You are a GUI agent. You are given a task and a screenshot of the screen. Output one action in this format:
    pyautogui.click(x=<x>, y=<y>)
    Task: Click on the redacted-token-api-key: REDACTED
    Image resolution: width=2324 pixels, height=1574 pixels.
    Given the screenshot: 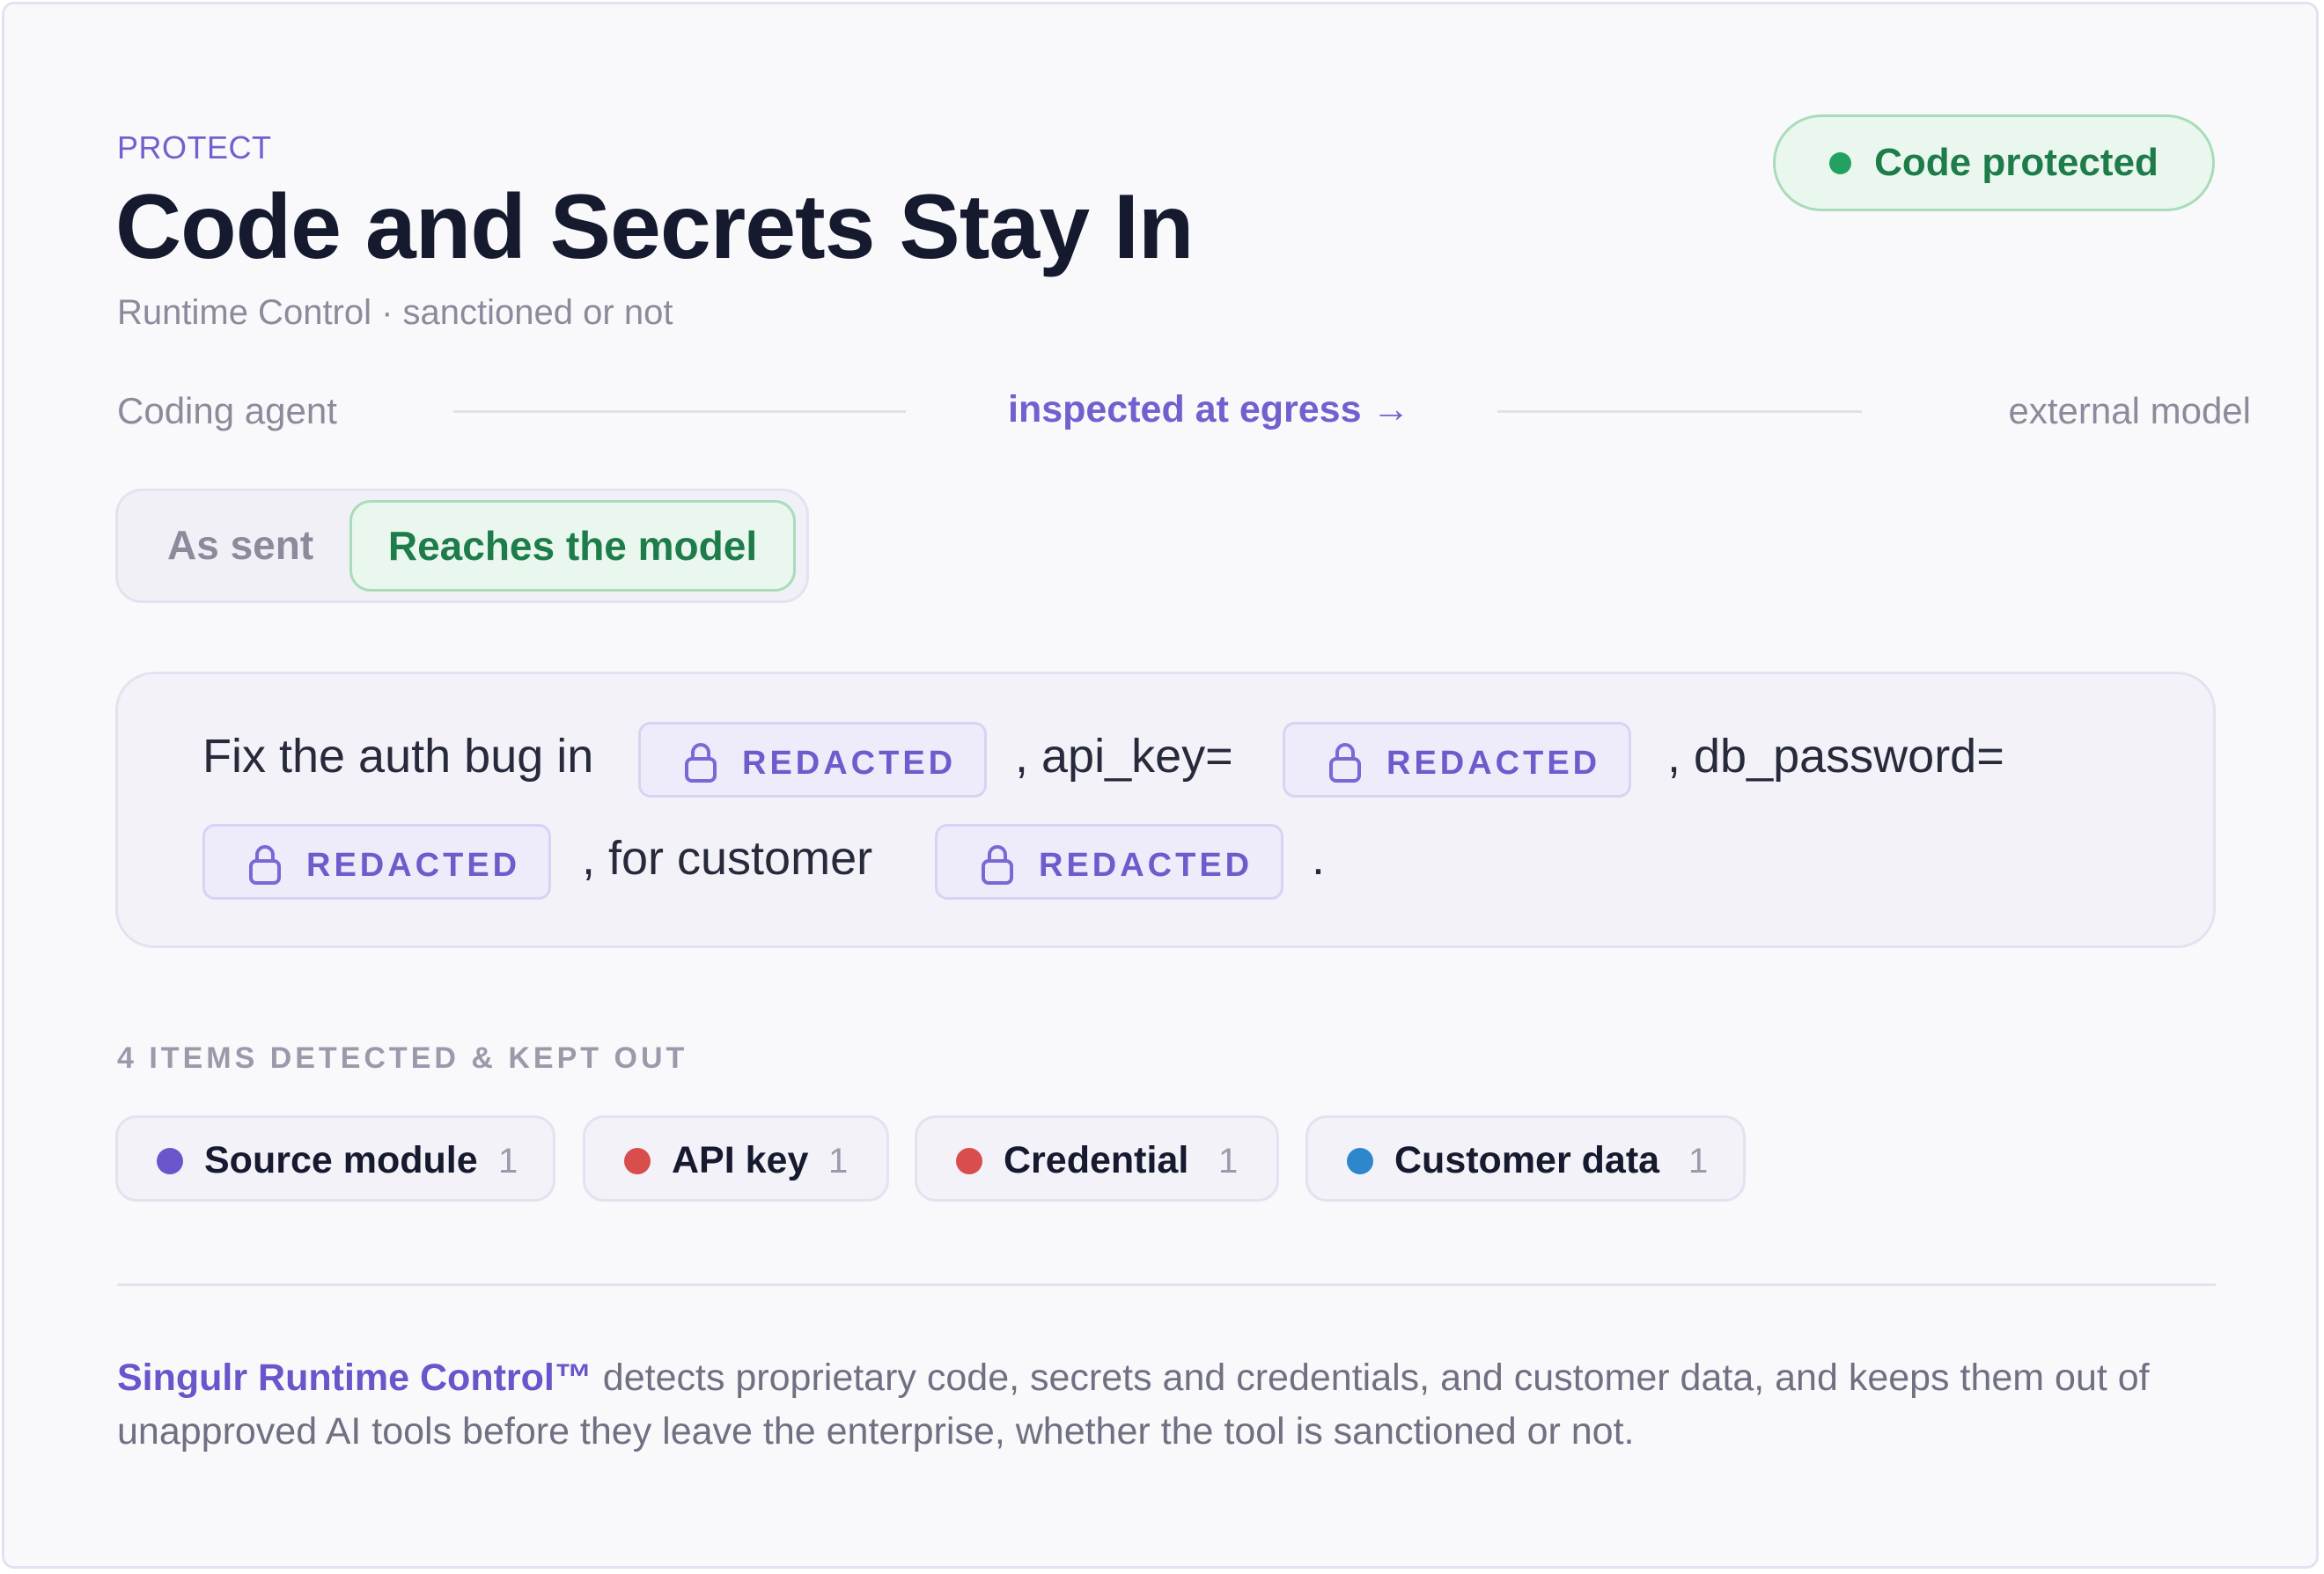 What is the action you would take?
    pyautogui.click(x=1457, y=760)
    